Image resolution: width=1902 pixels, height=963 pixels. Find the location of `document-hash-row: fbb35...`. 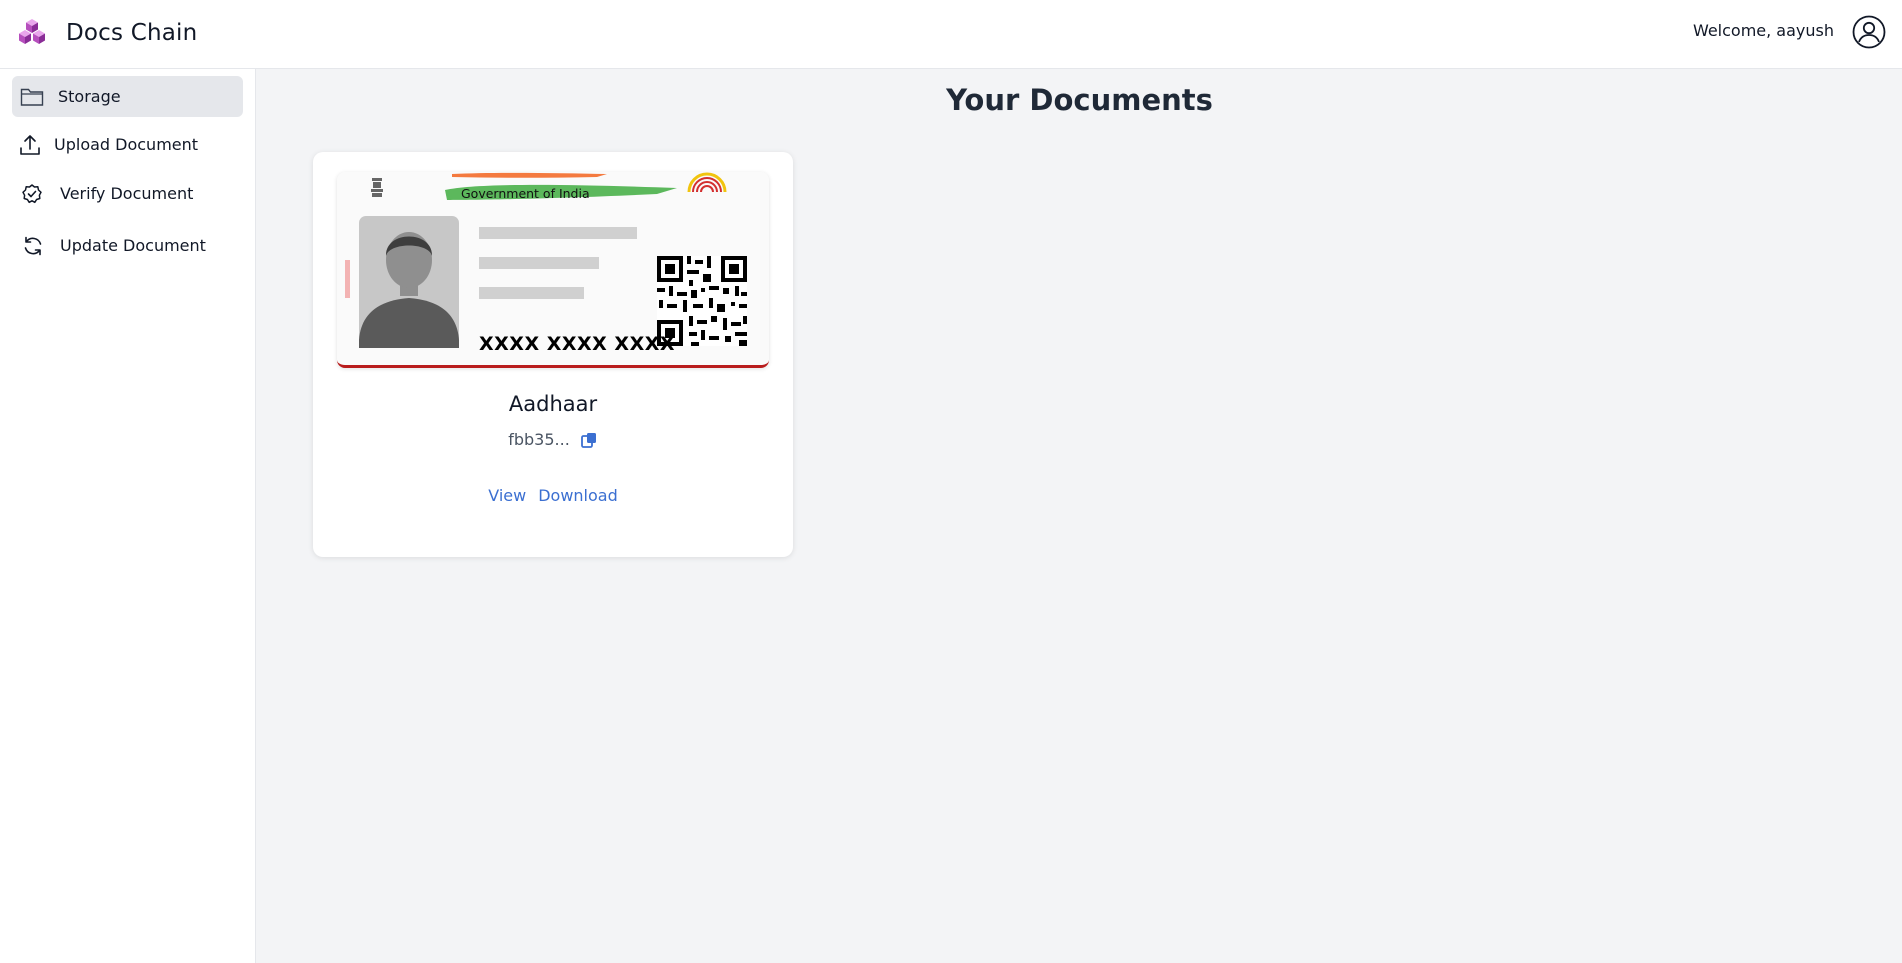

document-hash-row: fbb35... is located at coordinates (553, 439).